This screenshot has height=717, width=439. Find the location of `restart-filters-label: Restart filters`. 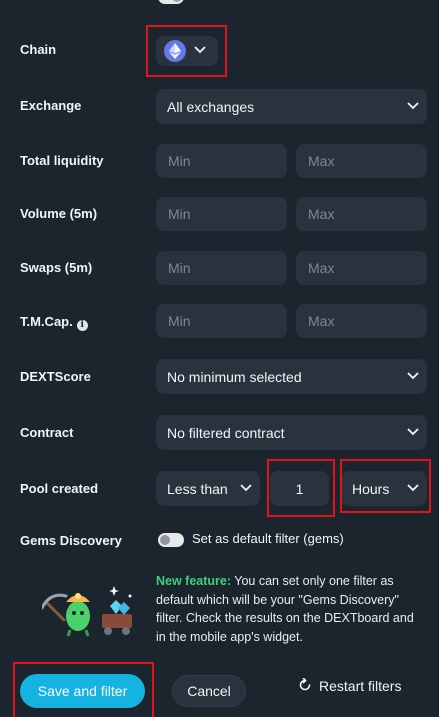

restart-filters-label: Restart filters is located at coordinates (360, 686).